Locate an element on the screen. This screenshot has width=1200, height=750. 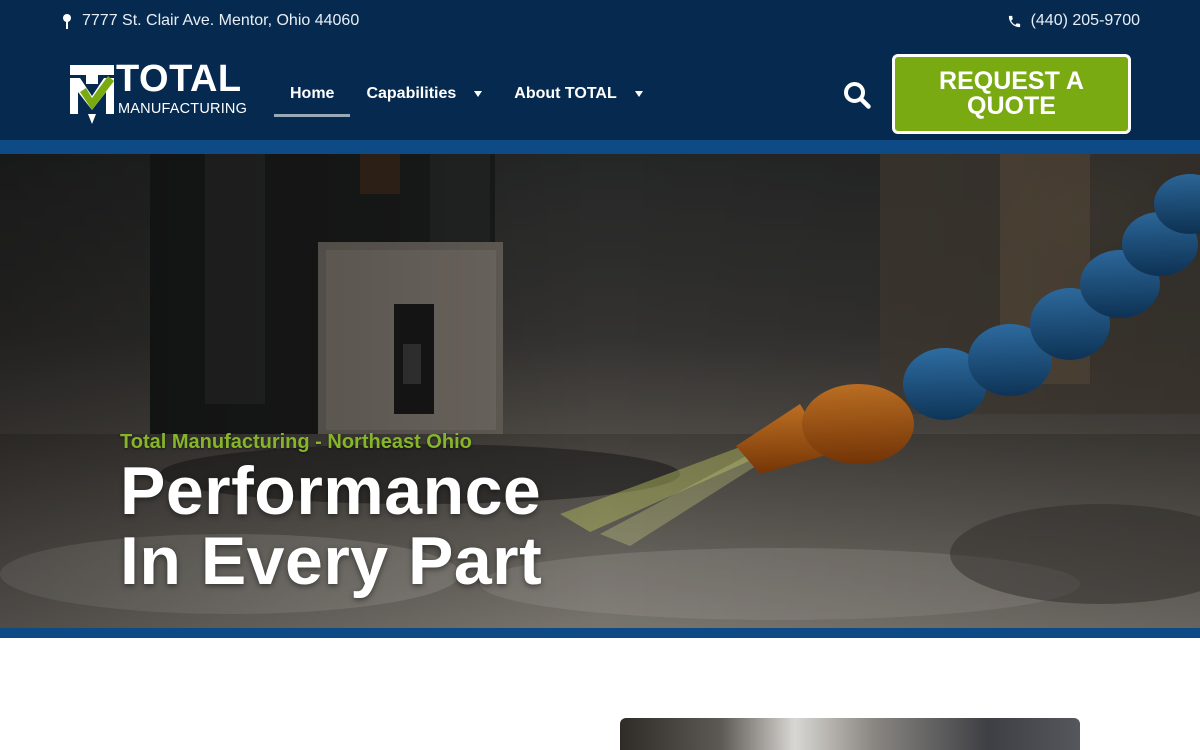
phone-link: (440) 205-9700 is located at coordinates (1073, 21).